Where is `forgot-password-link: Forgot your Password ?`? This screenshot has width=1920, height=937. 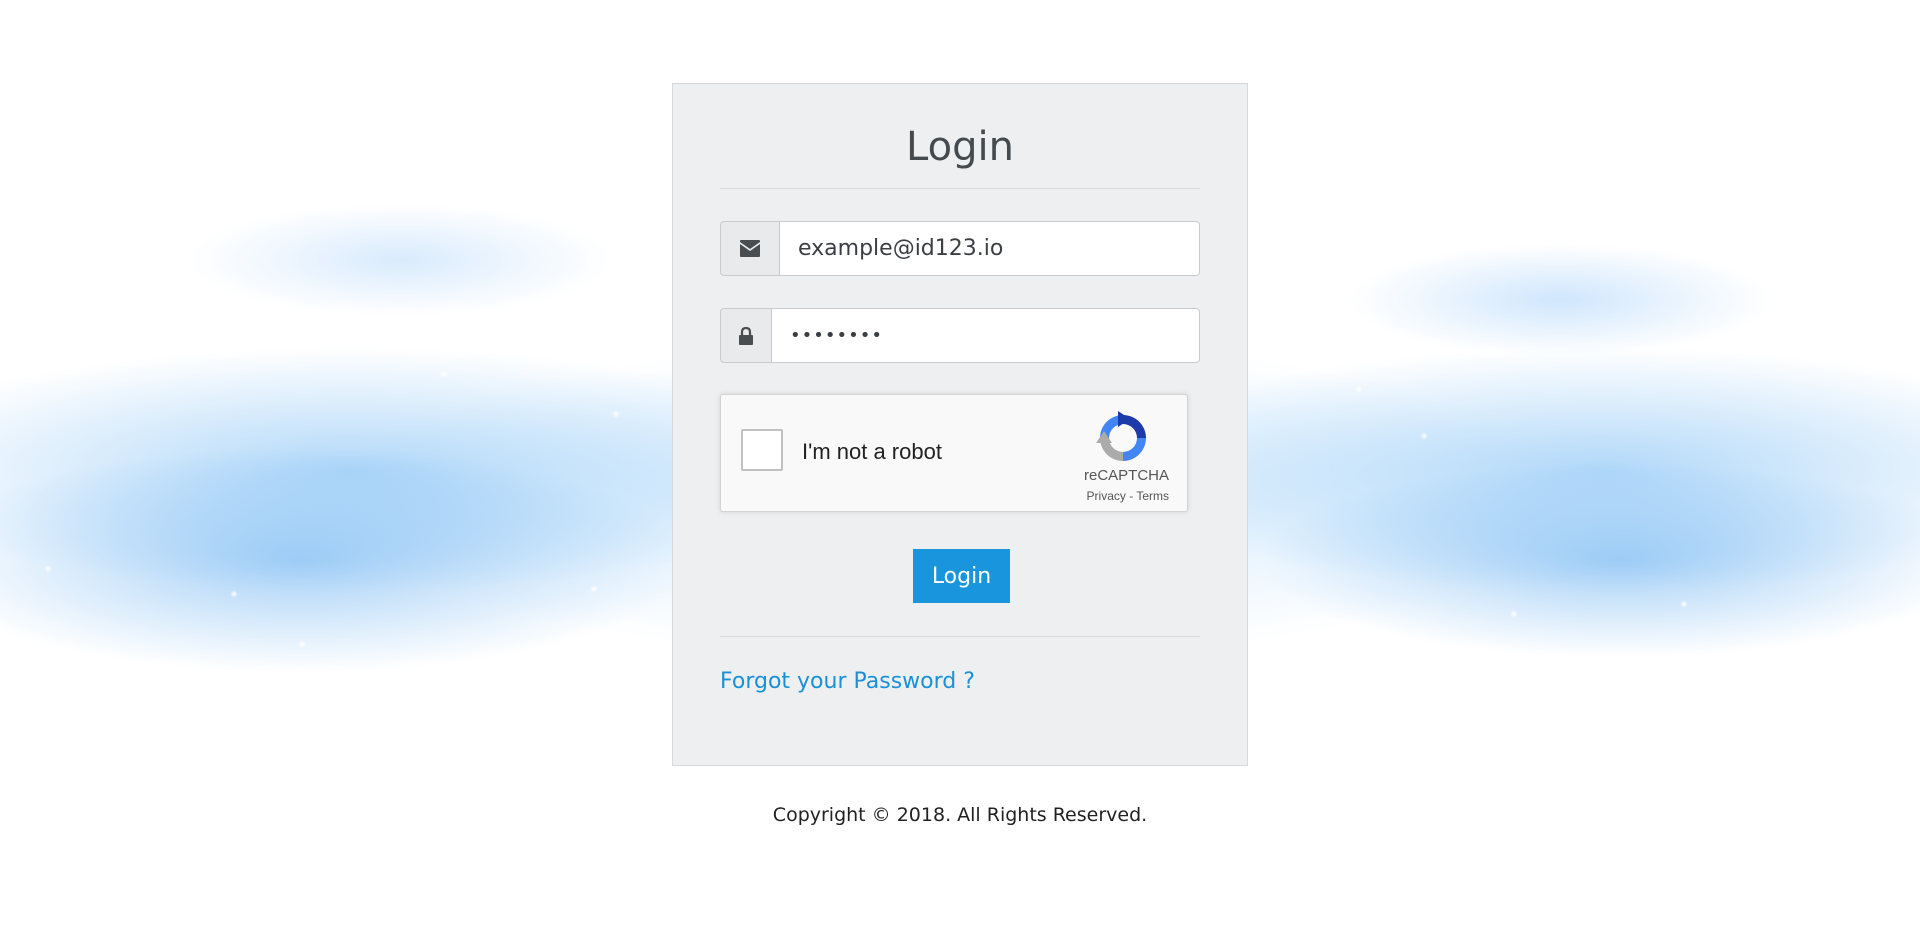 forgot-password-link: Forgot your Password ? is located at coordinates (847, 681).